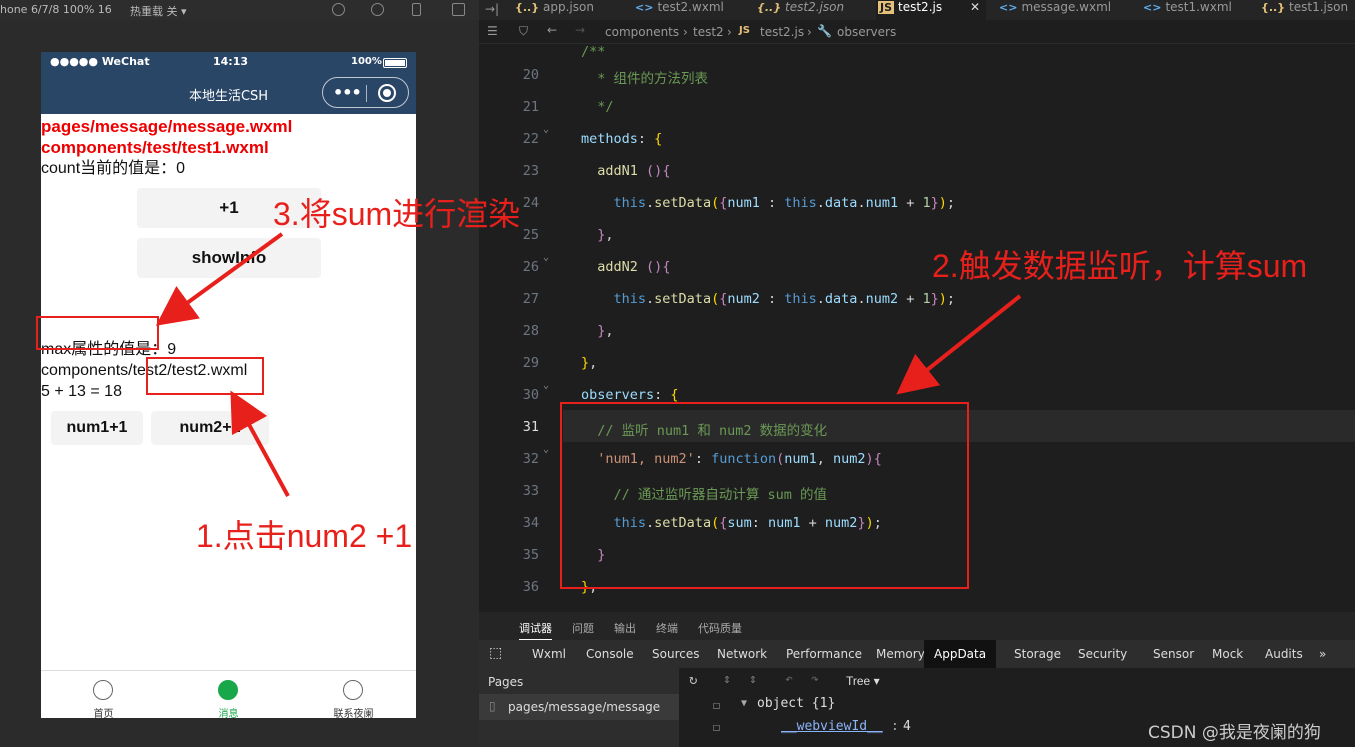  Describe the element at coordinates (260, 443) in the screenshot. I see `arrow-step1` at that location.